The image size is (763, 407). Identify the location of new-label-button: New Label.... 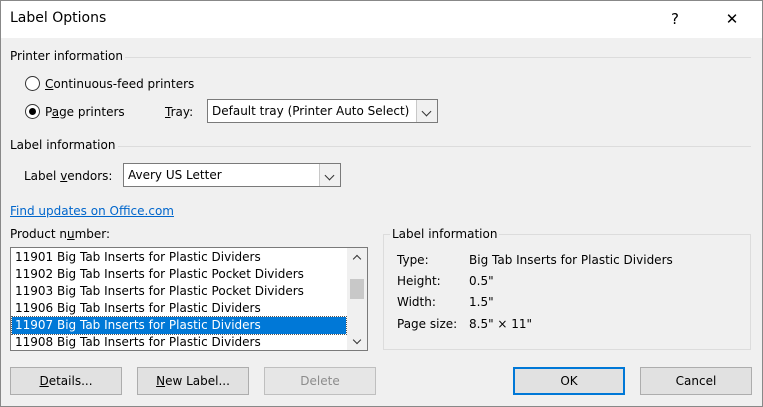
(193, 381).